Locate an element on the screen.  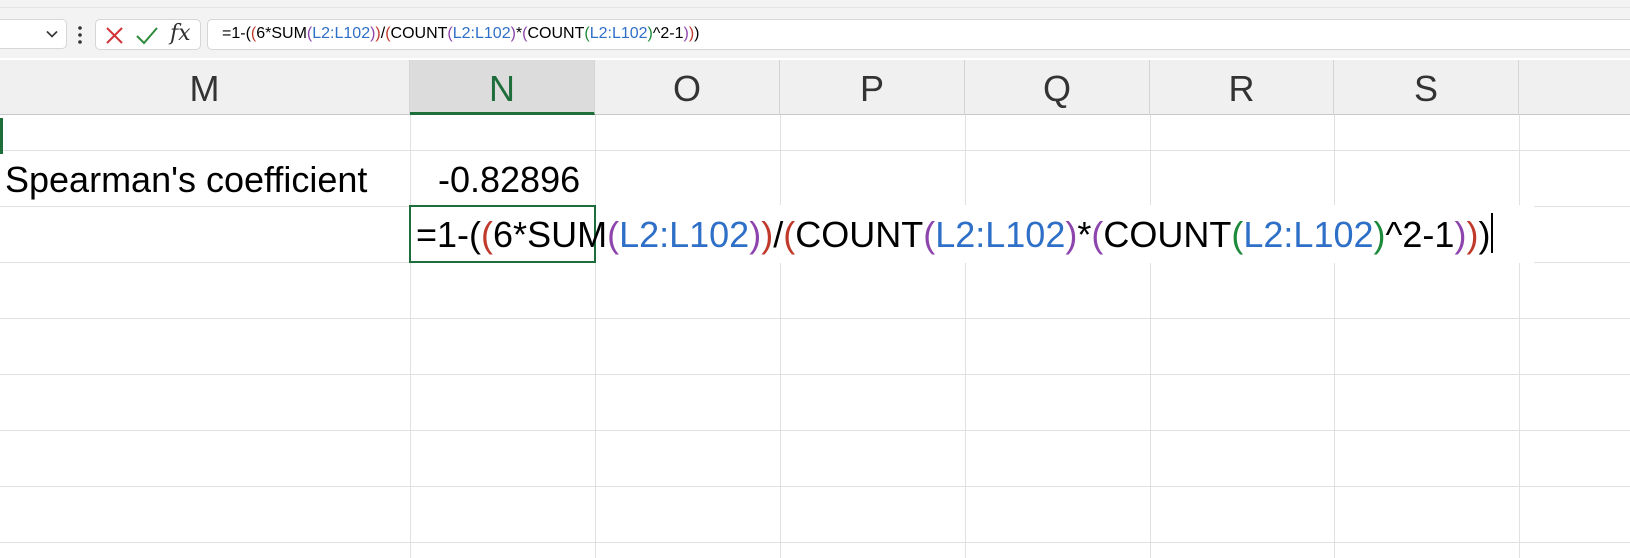
formula-token: * is located at coordinates (1084, 234).